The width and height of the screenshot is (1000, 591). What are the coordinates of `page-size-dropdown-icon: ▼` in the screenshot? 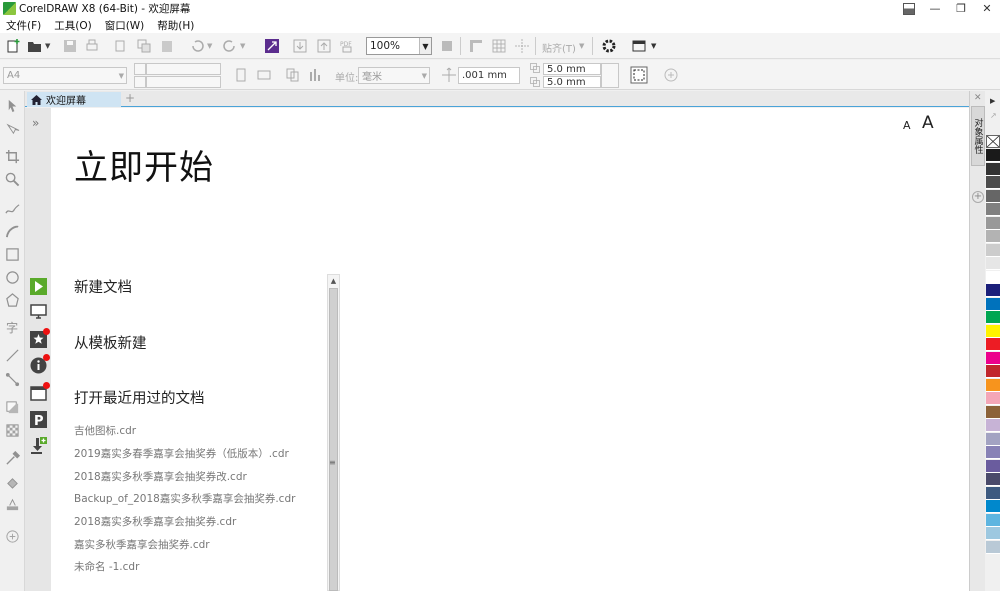 It's located at (121, 76).